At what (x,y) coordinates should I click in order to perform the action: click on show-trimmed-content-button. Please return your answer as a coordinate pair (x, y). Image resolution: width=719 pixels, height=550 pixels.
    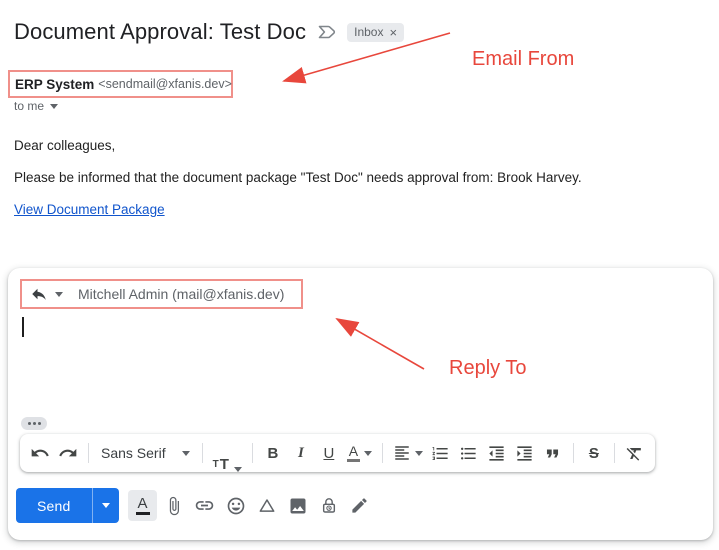
    Looking at the image, I should click on (34, 423).